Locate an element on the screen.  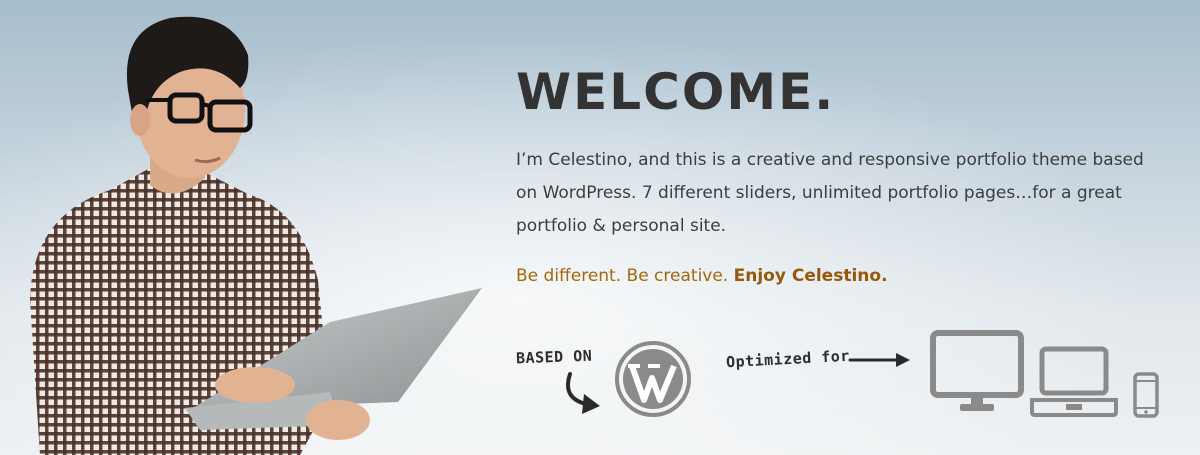
page-title: WELCOME. is located at coordinates (676, 92).